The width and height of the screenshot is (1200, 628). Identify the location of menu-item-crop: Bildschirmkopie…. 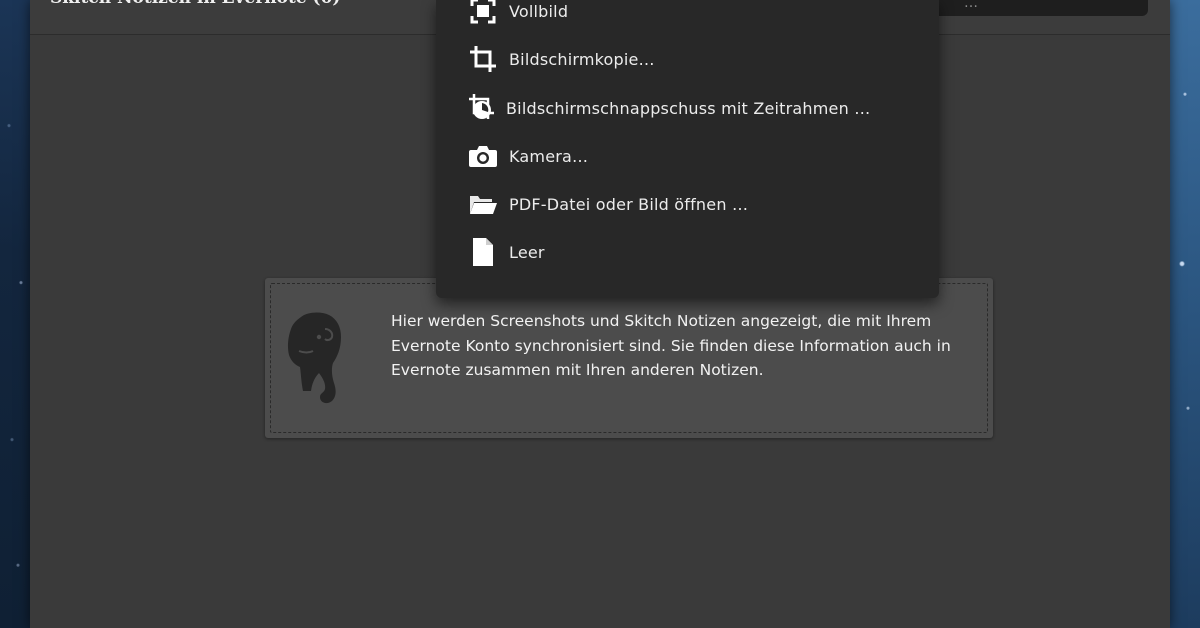
(687, 59).